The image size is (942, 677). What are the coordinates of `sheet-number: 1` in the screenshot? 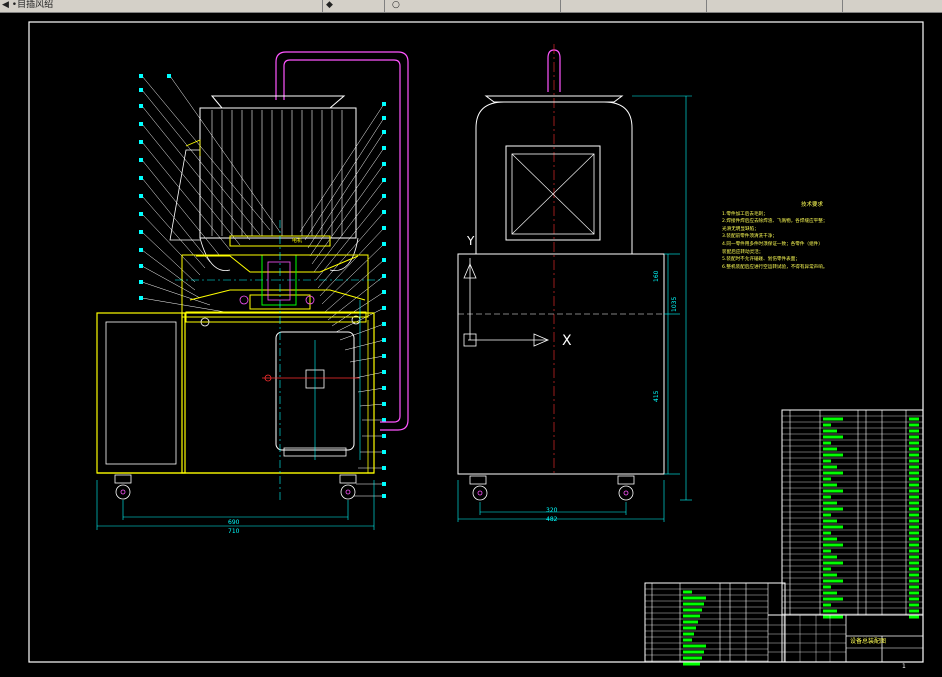 It's located at (904, 666).